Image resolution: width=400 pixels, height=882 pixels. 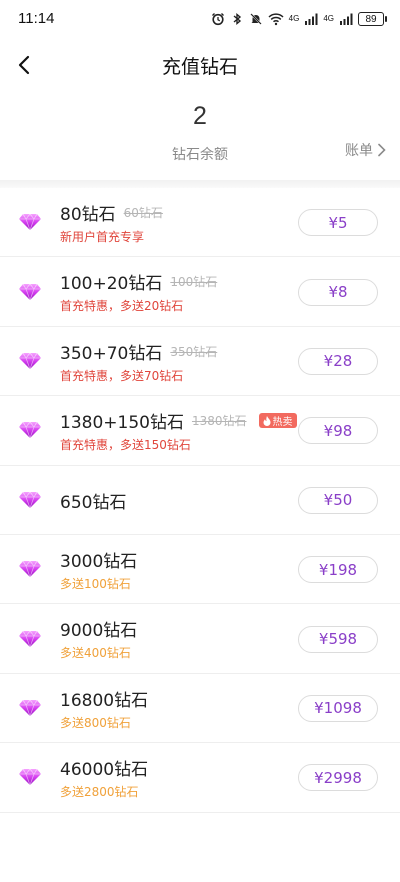 I want to click on package-title-line: 100+20钻石 100钻石, so click(x=138, y=281).